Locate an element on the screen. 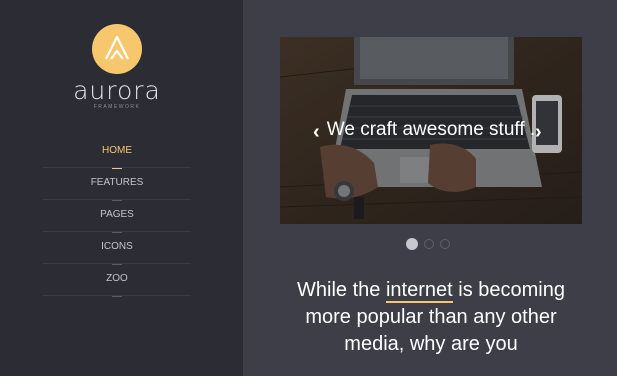  logo is located at coordinates (117, 49).